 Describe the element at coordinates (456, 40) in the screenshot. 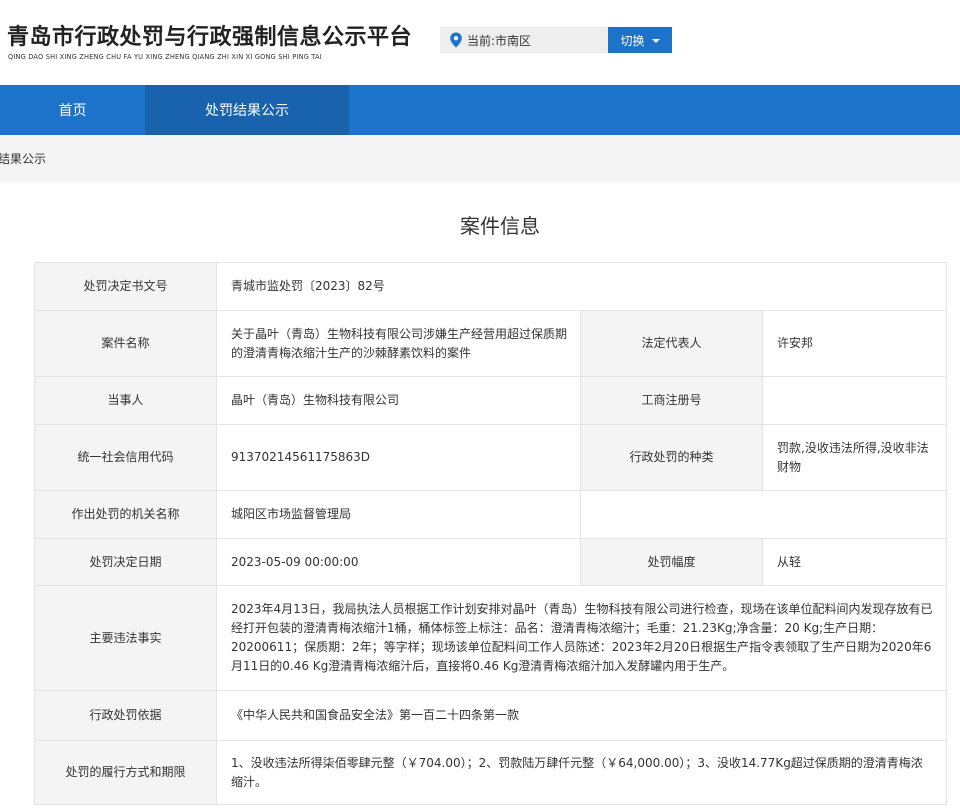

I see `location-pin-icon` at that location.